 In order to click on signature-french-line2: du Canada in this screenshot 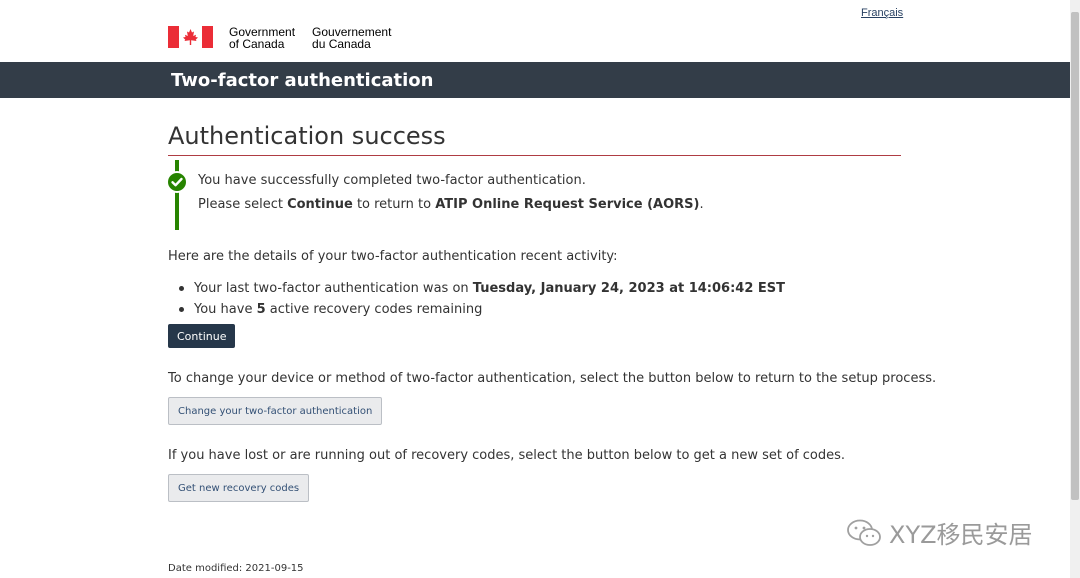, I will do `click(341, 44)`.